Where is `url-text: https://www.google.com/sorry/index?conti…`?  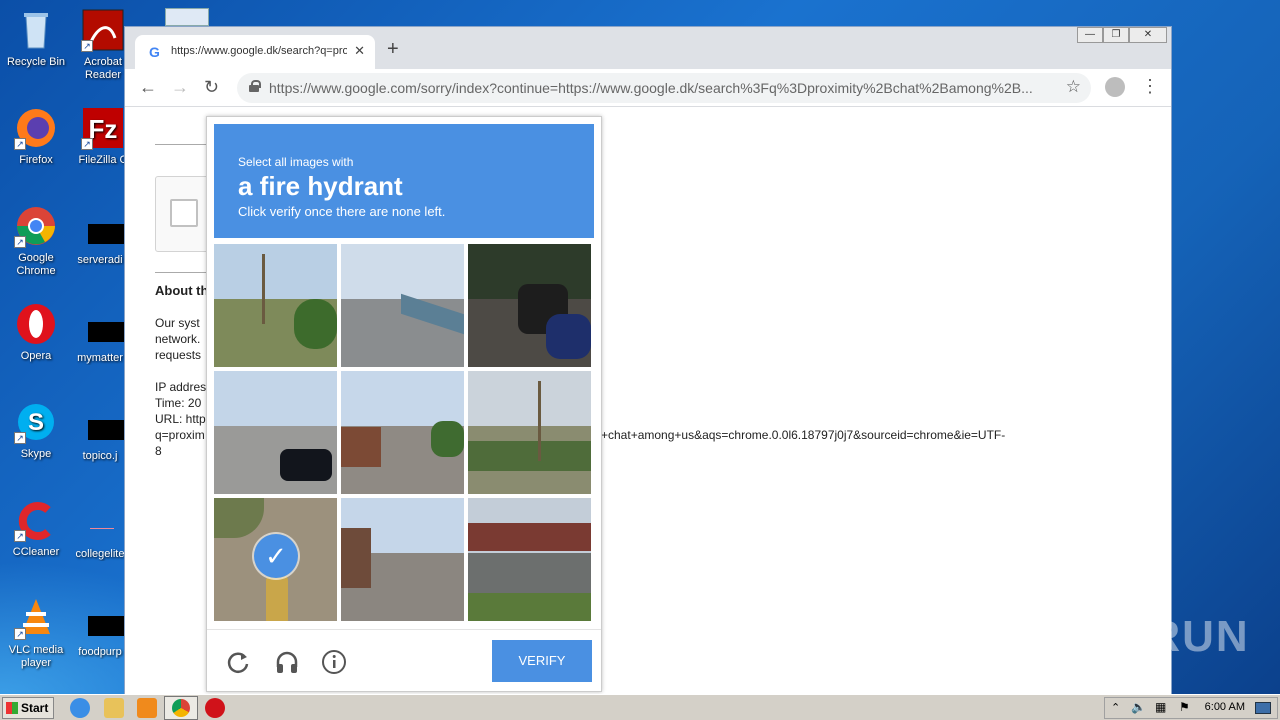
url-text: https://www.google.com/sorry/index?conti… is located at coordinates (664, 88).